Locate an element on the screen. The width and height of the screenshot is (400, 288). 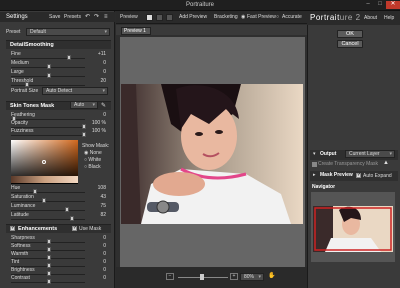
right-header: Portraiture 2 About Help is located at coordinates (353, 18).